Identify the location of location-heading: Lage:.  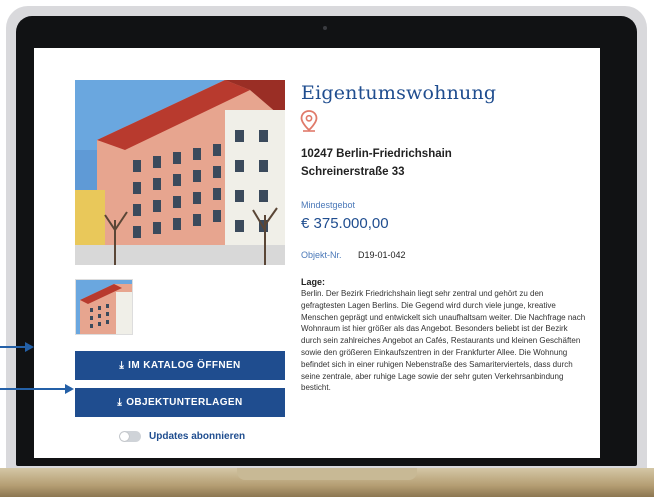
(313, 282).